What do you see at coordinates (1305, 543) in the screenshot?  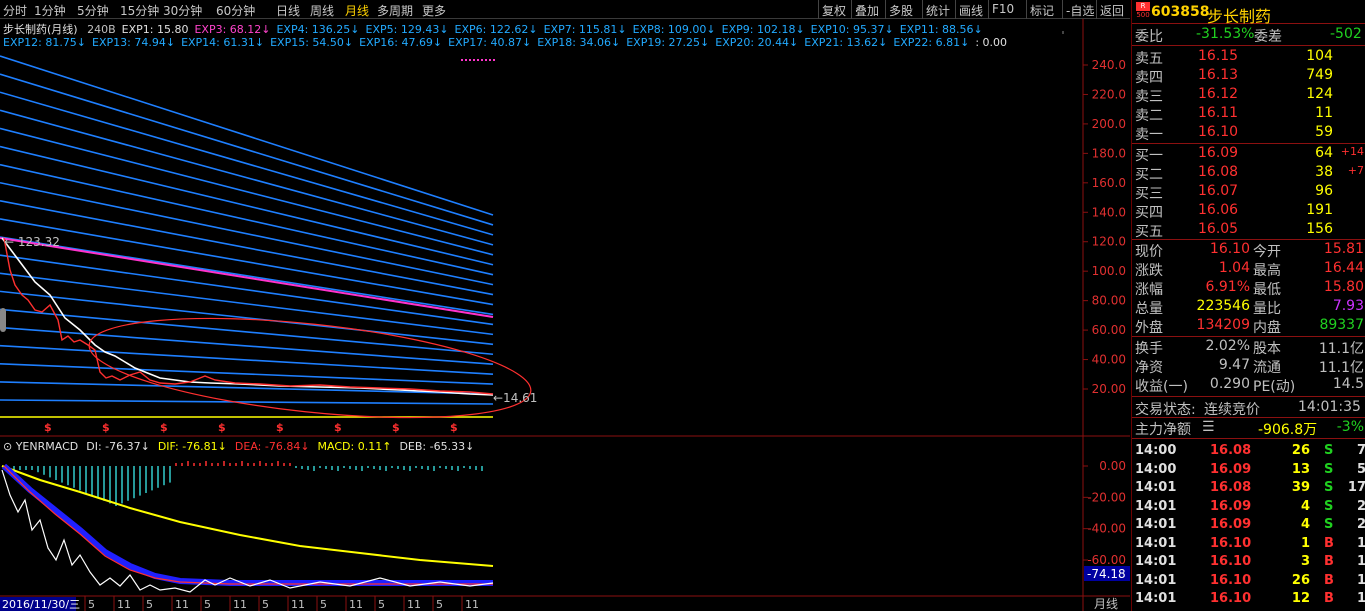 I see `tick-volume: 1` at bounding box center [1305, 543].